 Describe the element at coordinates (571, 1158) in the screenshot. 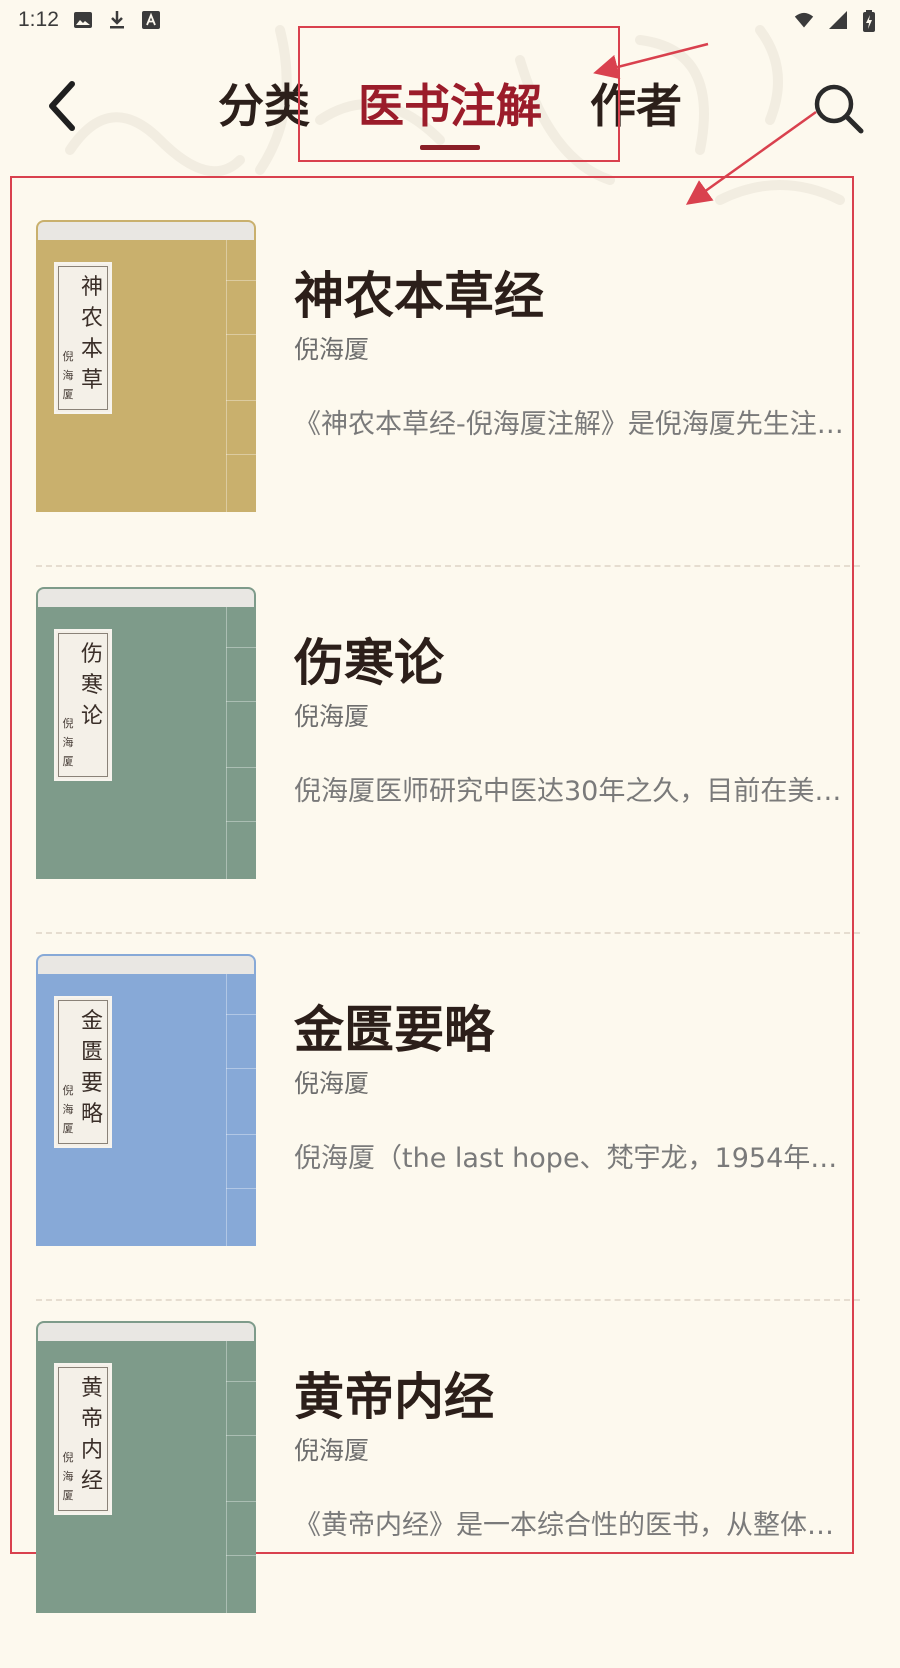

I see `book-description: 倪海厦（the last hope、梵宇龙，1954年出生于台湾` at that location.